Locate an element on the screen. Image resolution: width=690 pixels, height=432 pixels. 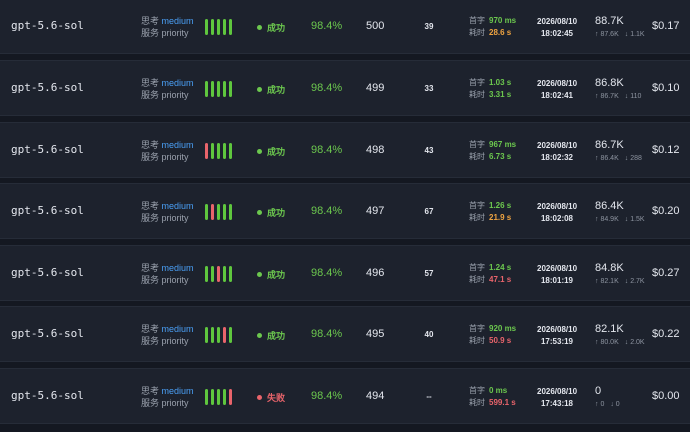
duration-value: 28.6 s is located at coordinates (500, 32).